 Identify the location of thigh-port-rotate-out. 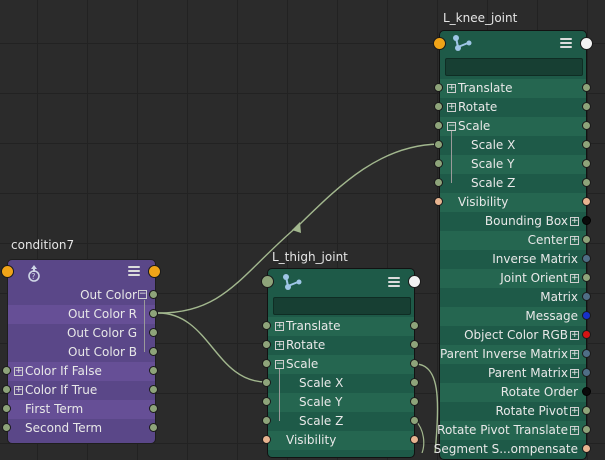
(414, 344).